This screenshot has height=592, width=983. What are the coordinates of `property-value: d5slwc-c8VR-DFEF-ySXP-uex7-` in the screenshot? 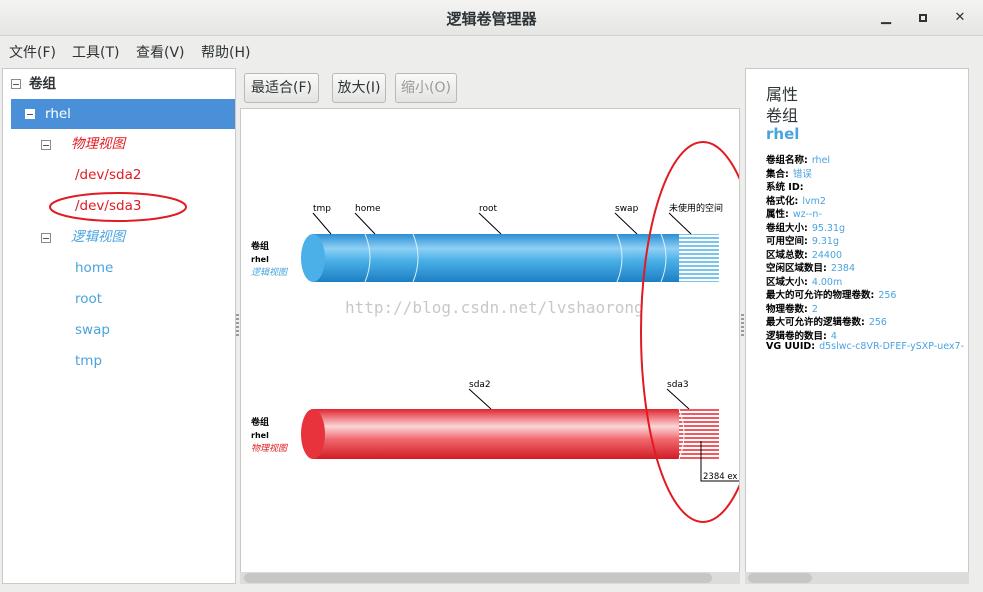 It's located at (892, 346).